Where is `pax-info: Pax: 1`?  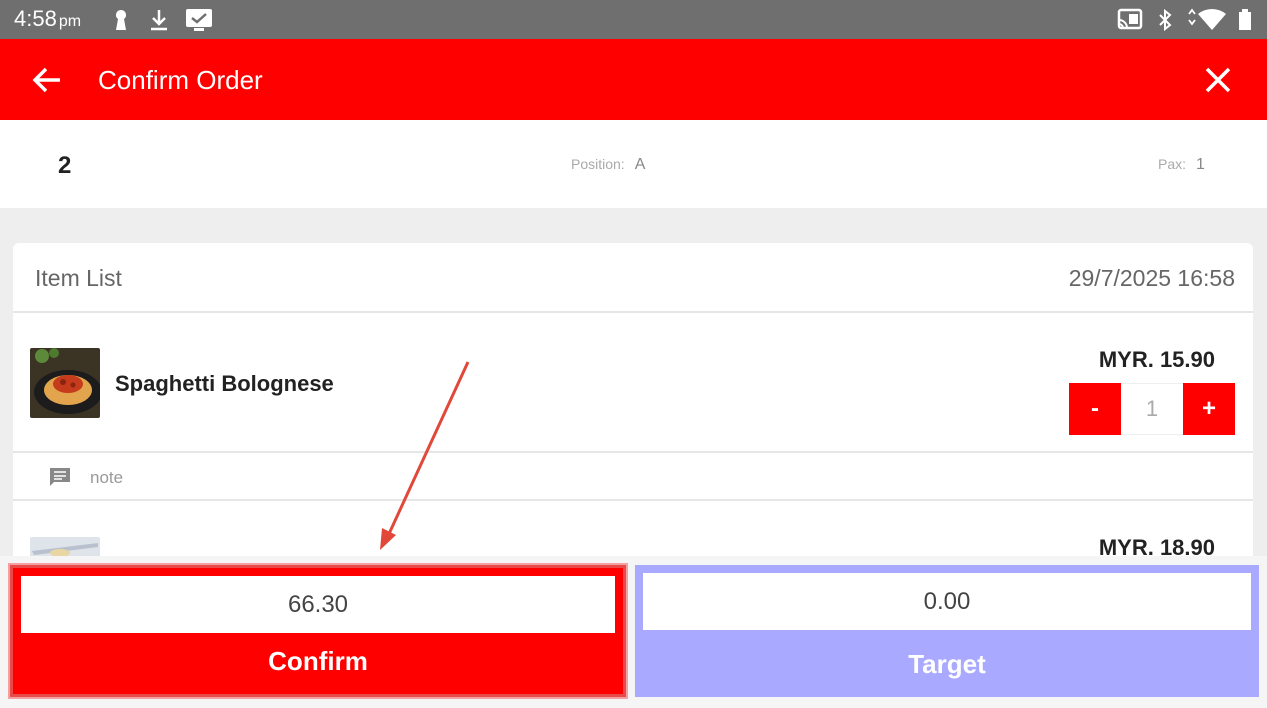
pax-info: Pax: 1 is located at coordinates (1181, 165).